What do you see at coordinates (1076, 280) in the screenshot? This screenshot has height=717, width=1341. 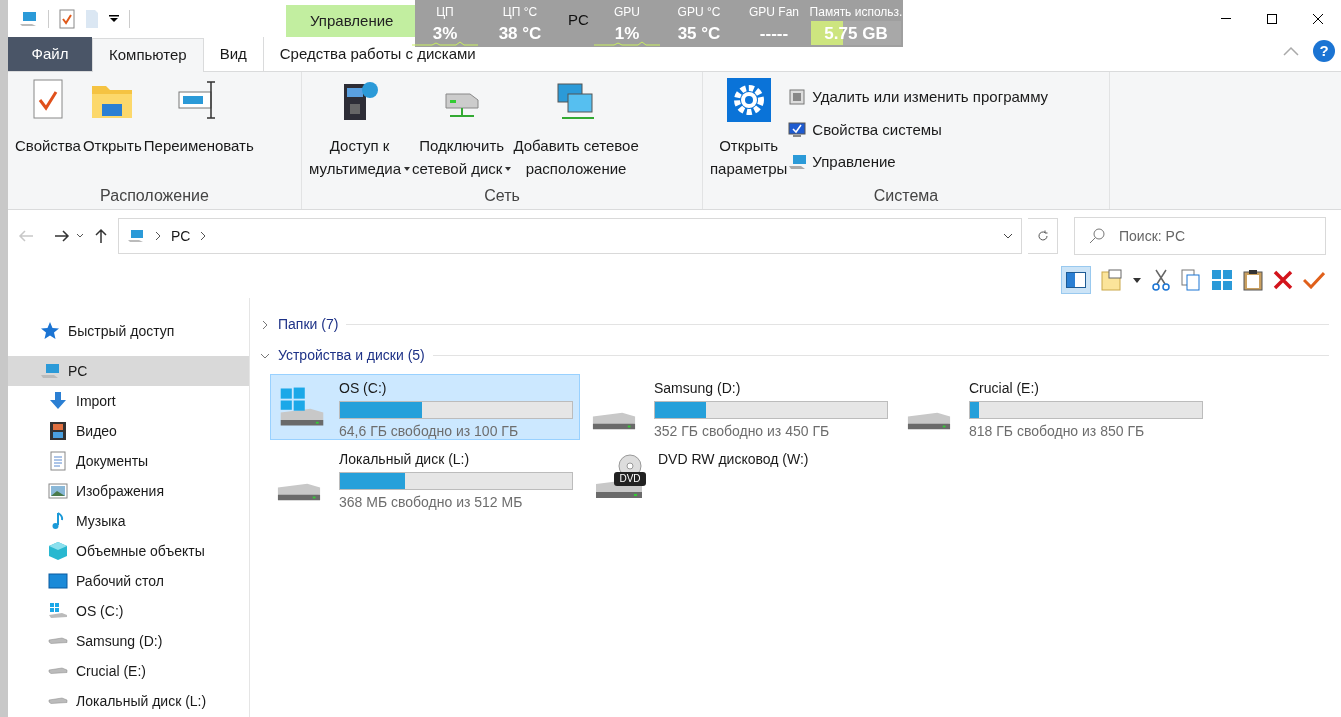 I see `preview-pane-button` at bounding box center [1076, 280].